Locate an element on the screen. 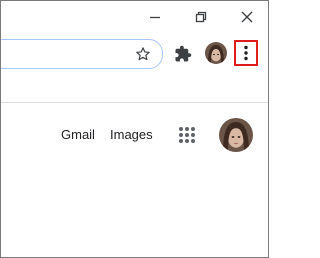  profile-button is located at coordinates (216, 53).